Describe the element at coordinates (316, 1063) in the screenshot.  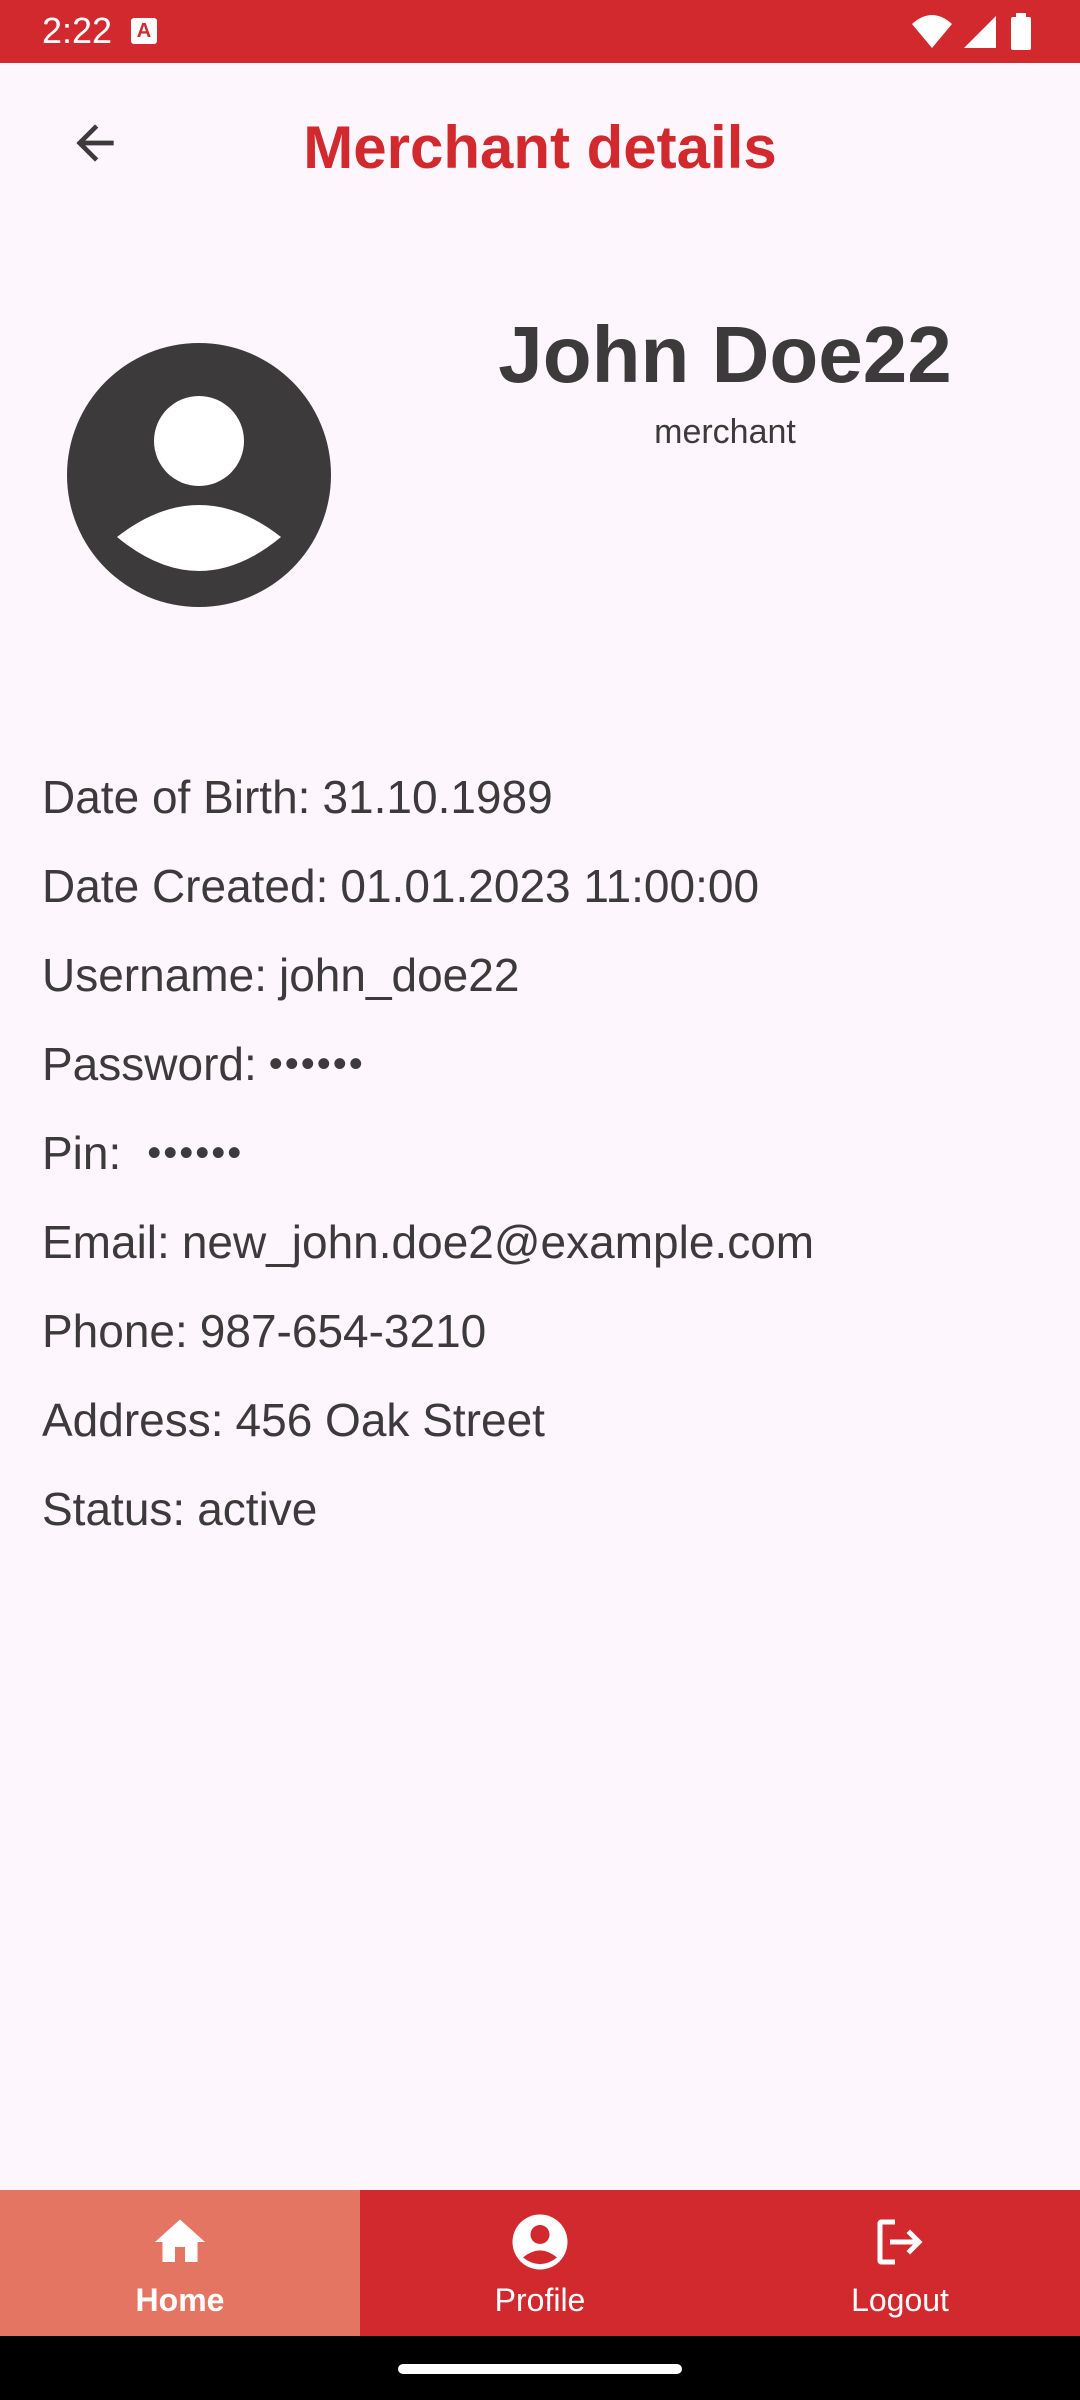
I see `password-masked-value: ••••••` at that location.